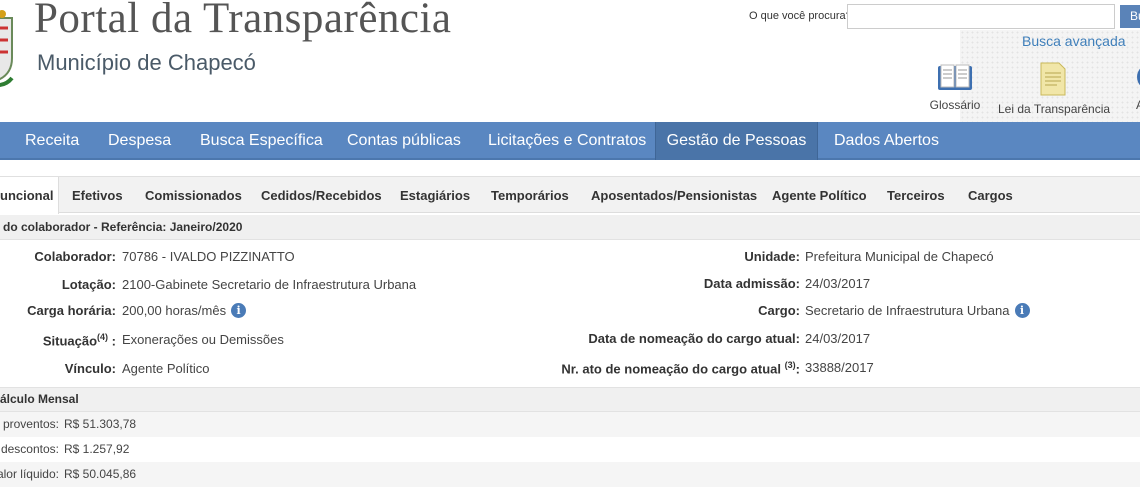 The width and height of the screenshot is (1140, 487). Describe the element at coordinates (112, 341) in the screenshot. I see `situacao-label-suffix: :` at that location.